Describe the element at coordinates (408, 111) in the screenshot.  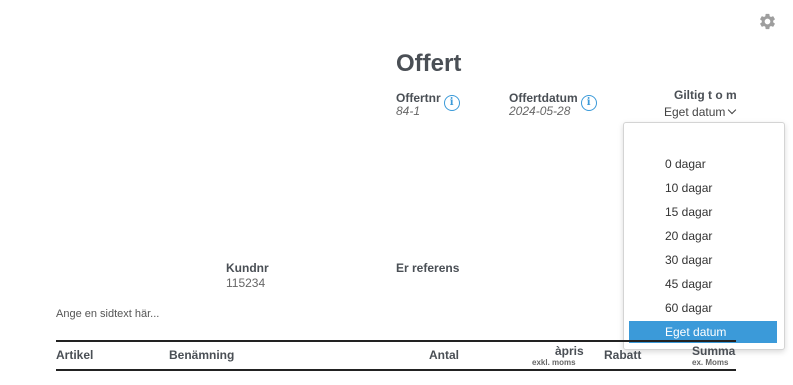
I see `offertnr-value: 84-1` at that location.